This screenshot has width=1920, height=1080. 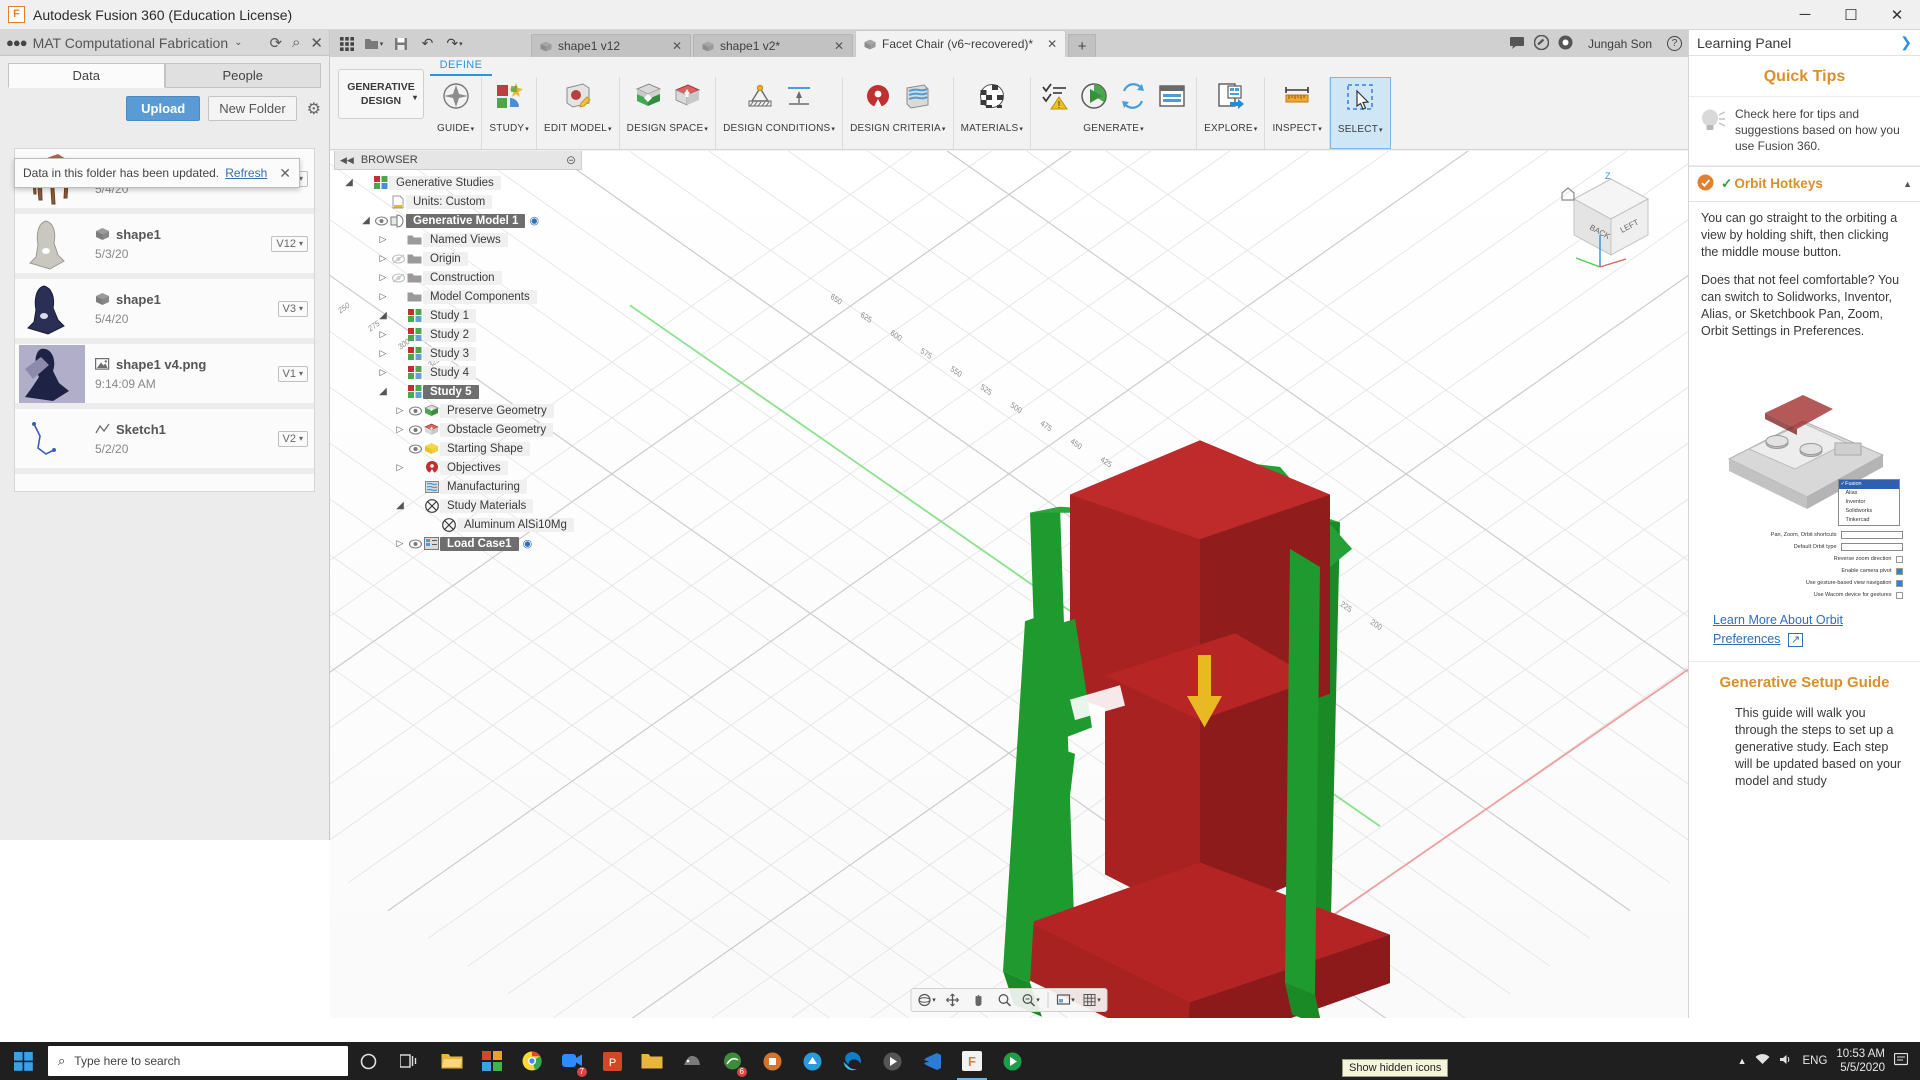 What do you see at coordinates (164, 376) in the screenshot?
I see `list-item: shape1 v4.png 9:14:09 AM V1 ▾` at bounding box center [164, 376].